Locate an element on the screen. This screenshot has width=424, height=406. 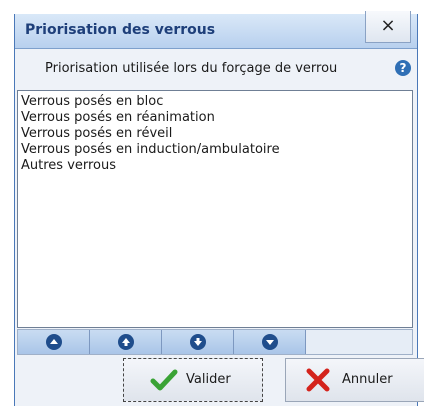
title-bar: Priorisation des verrous × is located at coordinates (216, 30).